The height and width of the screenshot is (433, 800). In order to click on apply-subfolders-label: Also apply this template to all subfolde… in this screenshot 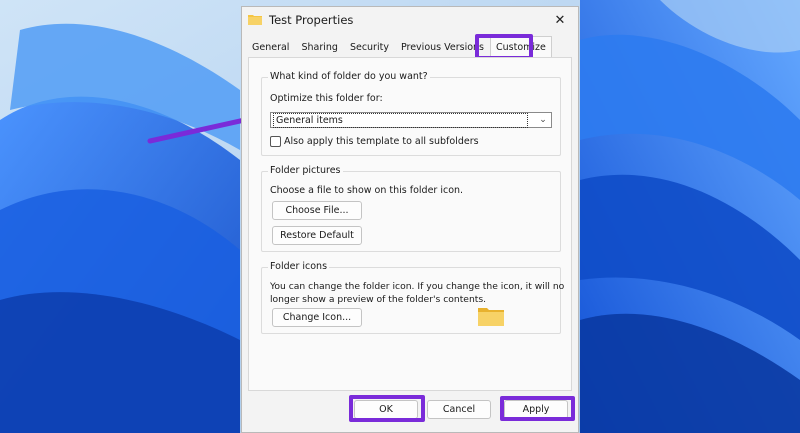, I will do `click(381, 141)`.